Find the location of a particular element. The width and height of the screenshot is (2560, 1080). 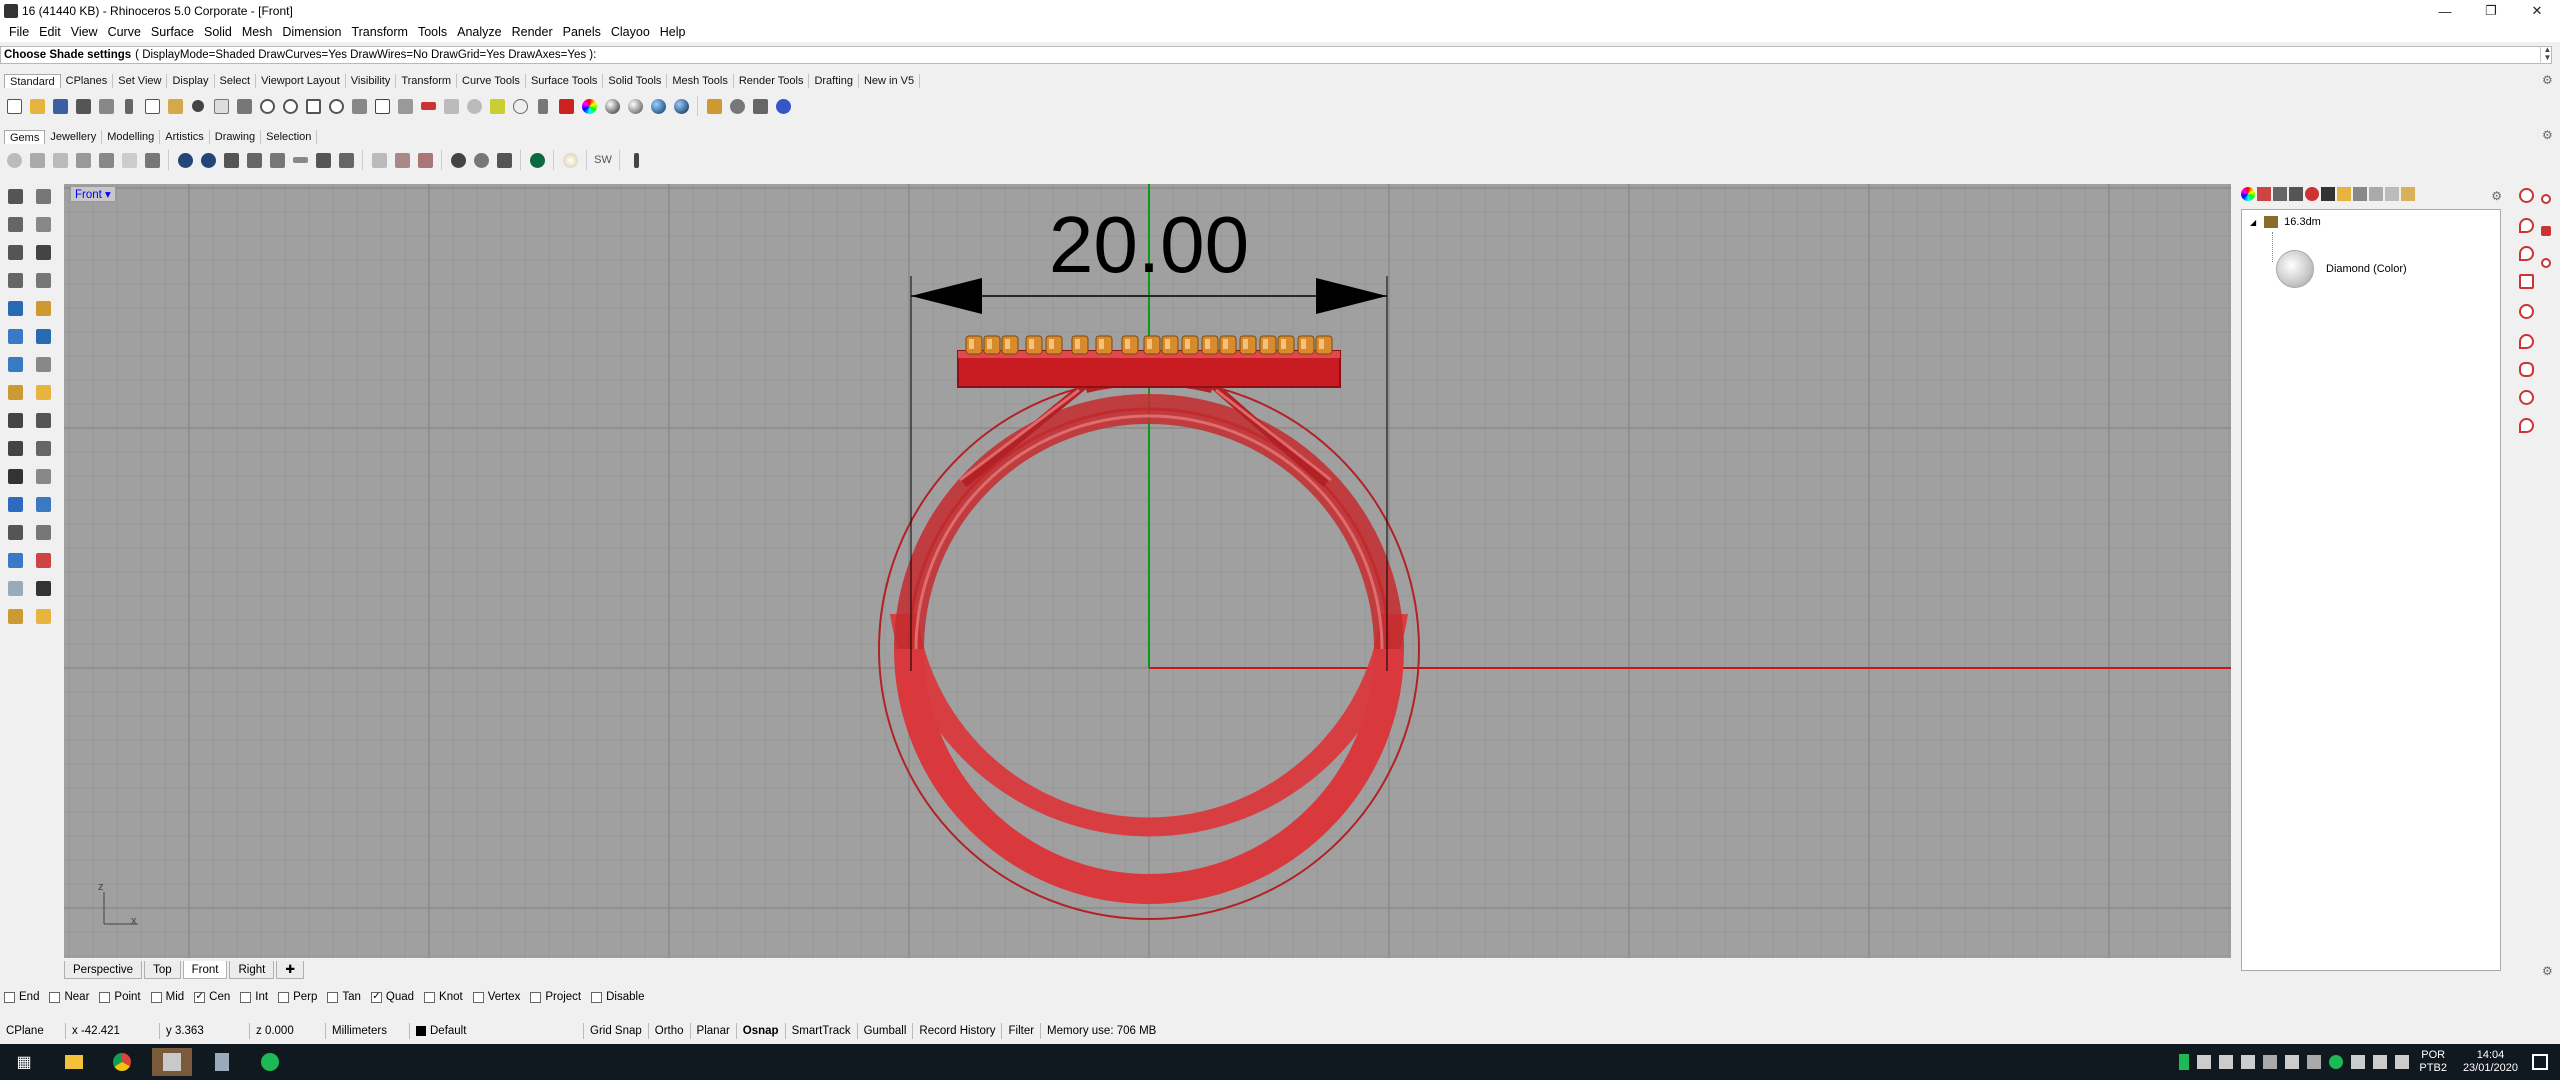

circle-tool-icon is located at coordinates (2526, 397).